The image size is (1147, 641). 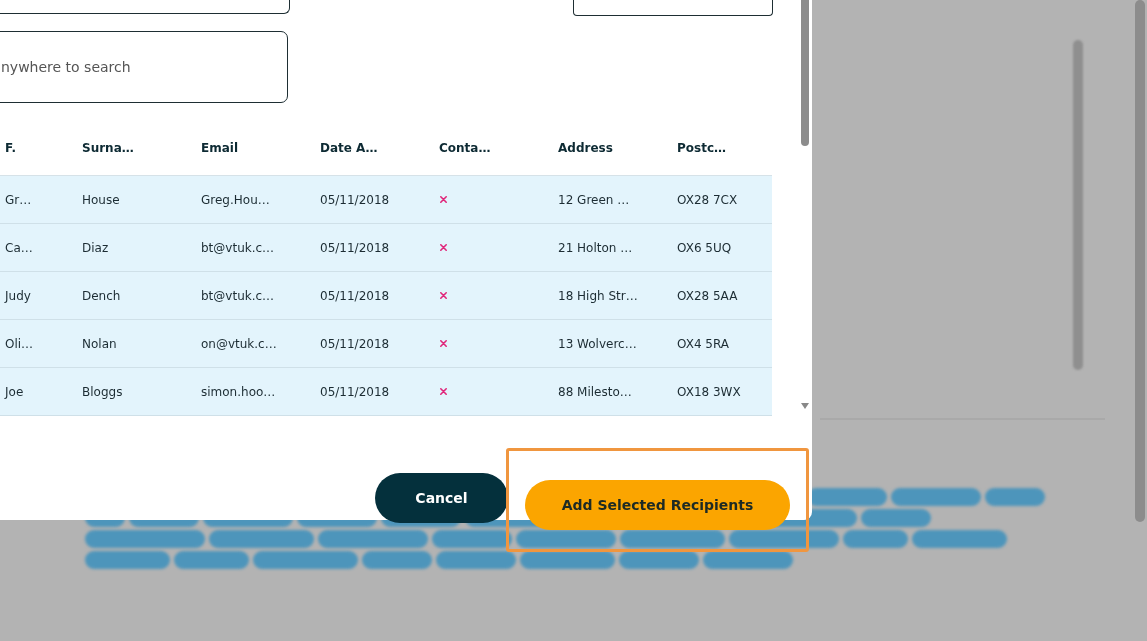 What do you see at coordinates (805, 406) in the screenshot?
I see `scroll-down-icon` at bounding box center [805, 406].